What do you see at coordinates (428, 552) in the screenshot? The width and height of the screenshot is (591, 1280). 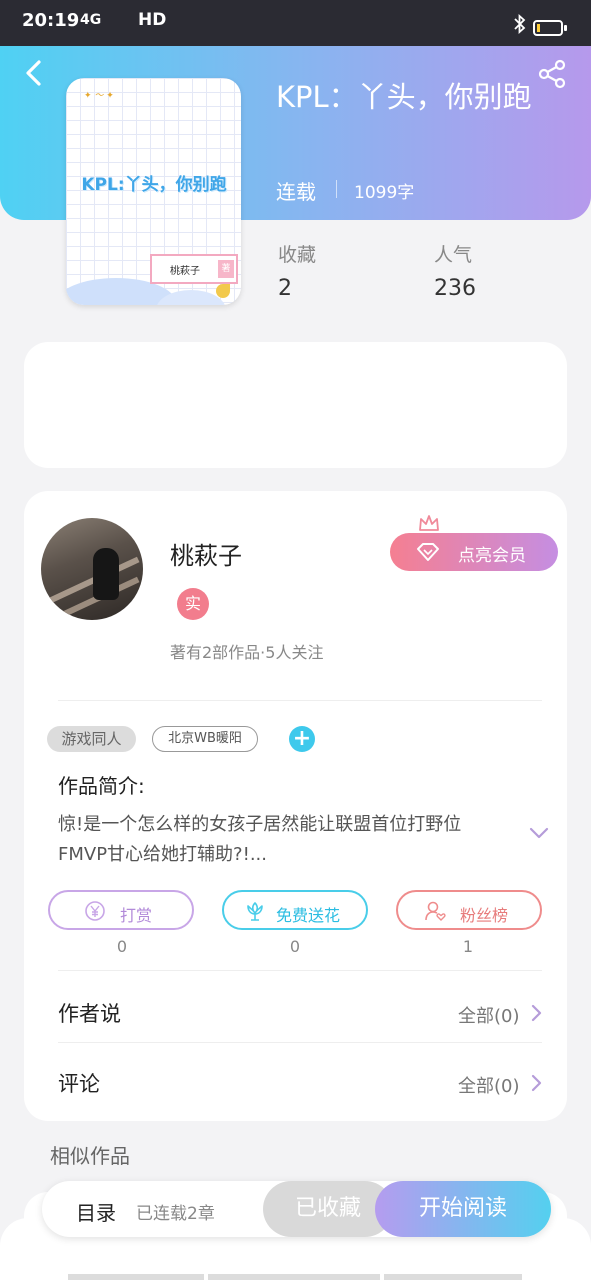 I see `diamond-icon` at bounding box center [428, 552].